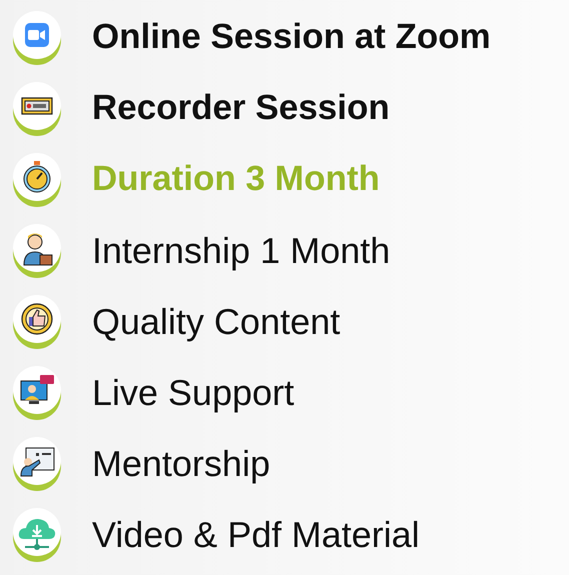 This screenshot has height=575, width=569. Describe the element at coordinates (193, 392) in the screenshot. I see `feature-label: Live Support` at that location.